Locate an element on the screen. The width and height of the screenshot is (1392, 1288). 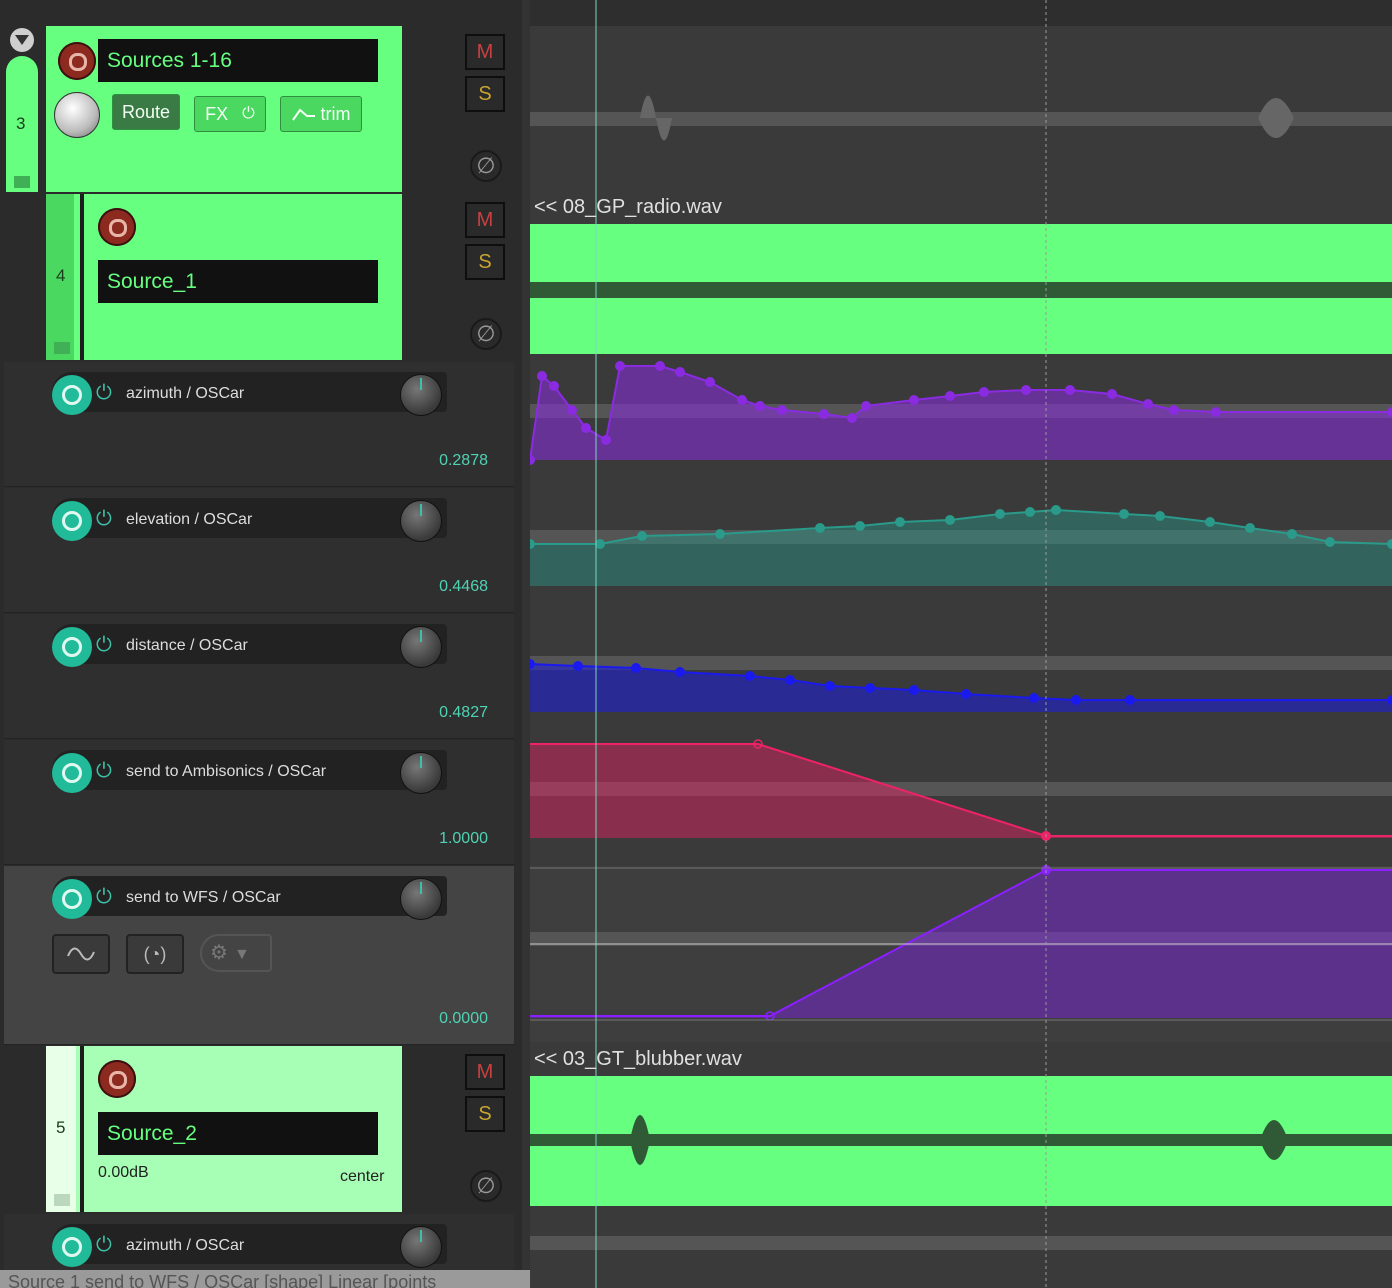
envelope-lane-send-ambisonics: ⏻ send to Ambisonics / OSCar 1.0000 is located at coordinates (259, 802).